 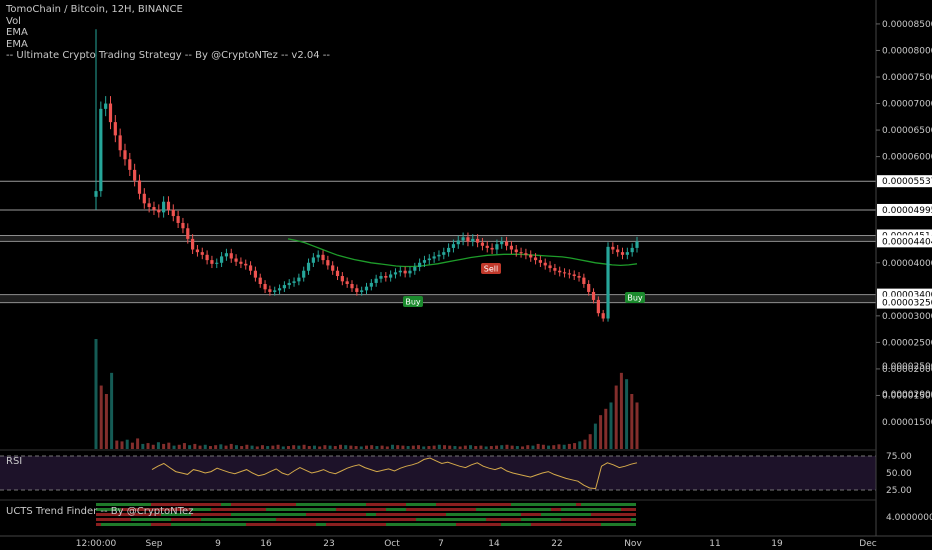 What do you see at coordinates (909, 518) in the screenshot?
I see `trend-value-label: 4.00000000` at bounding box center [909, 518].